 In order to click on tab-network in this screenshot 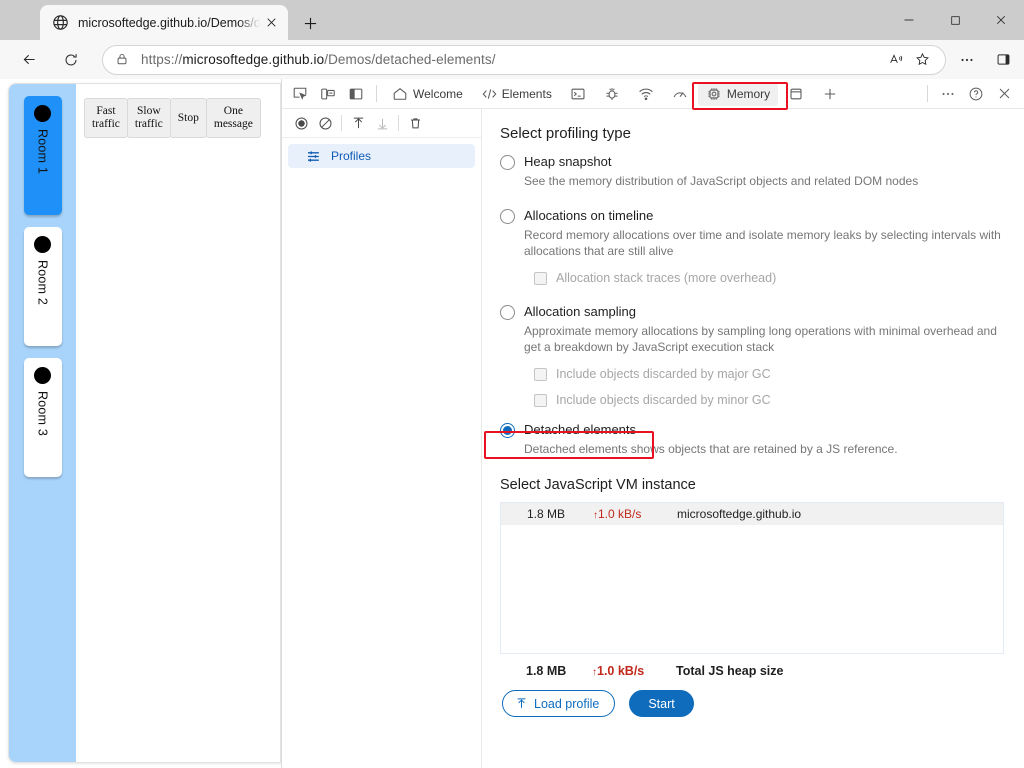, I will do `click(646, 94)`.